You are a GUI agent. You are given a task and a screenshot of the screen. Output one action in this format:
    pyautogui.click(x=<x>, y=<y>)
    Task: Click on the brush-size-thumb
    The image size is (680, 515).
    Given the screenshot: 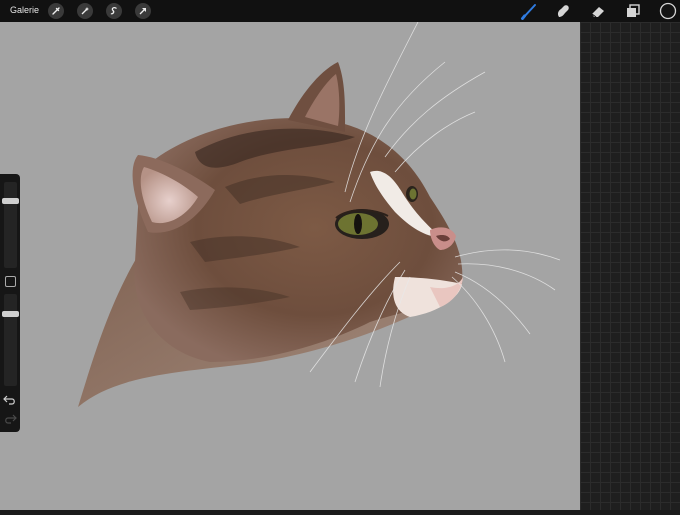 What is the action you would take?
    pyautogui.click(x=10, y=201)
    